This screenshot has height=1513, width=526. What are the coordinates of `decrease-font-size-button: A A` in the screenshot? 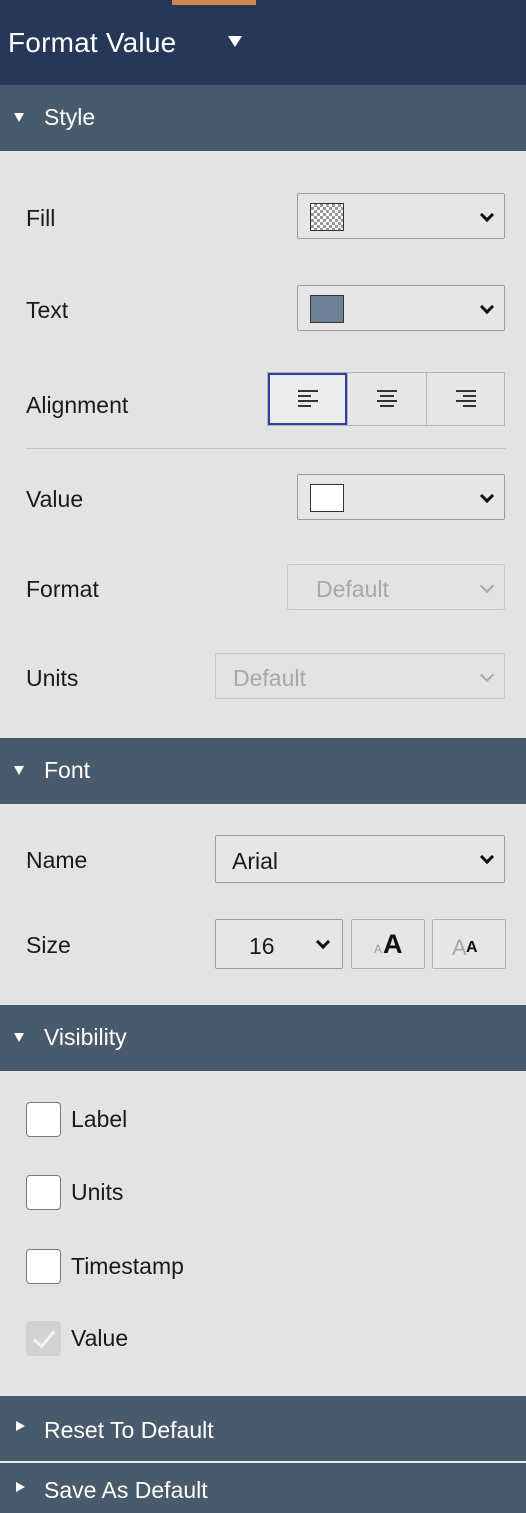 It's located at (469, 944).